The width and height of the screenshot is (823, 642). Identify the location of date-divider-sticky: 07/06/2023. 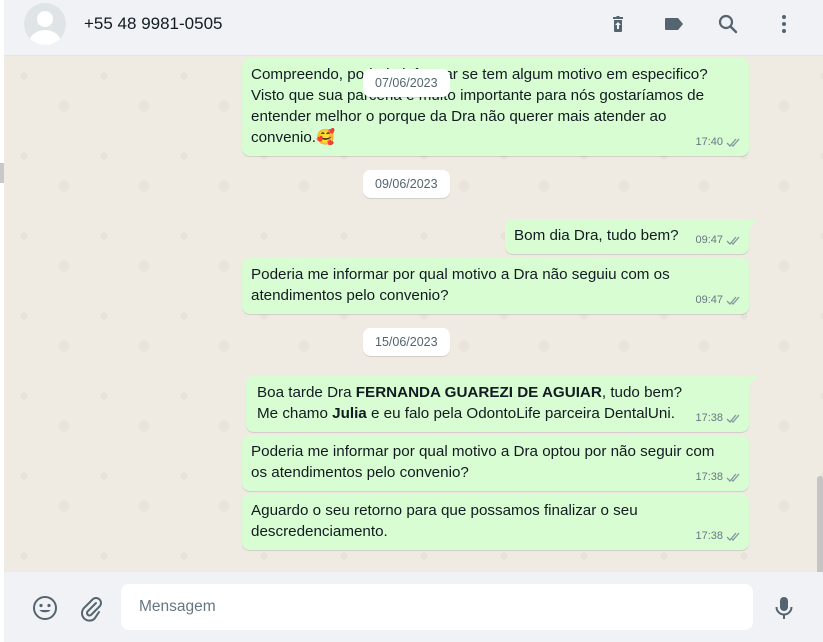
(406, 83).